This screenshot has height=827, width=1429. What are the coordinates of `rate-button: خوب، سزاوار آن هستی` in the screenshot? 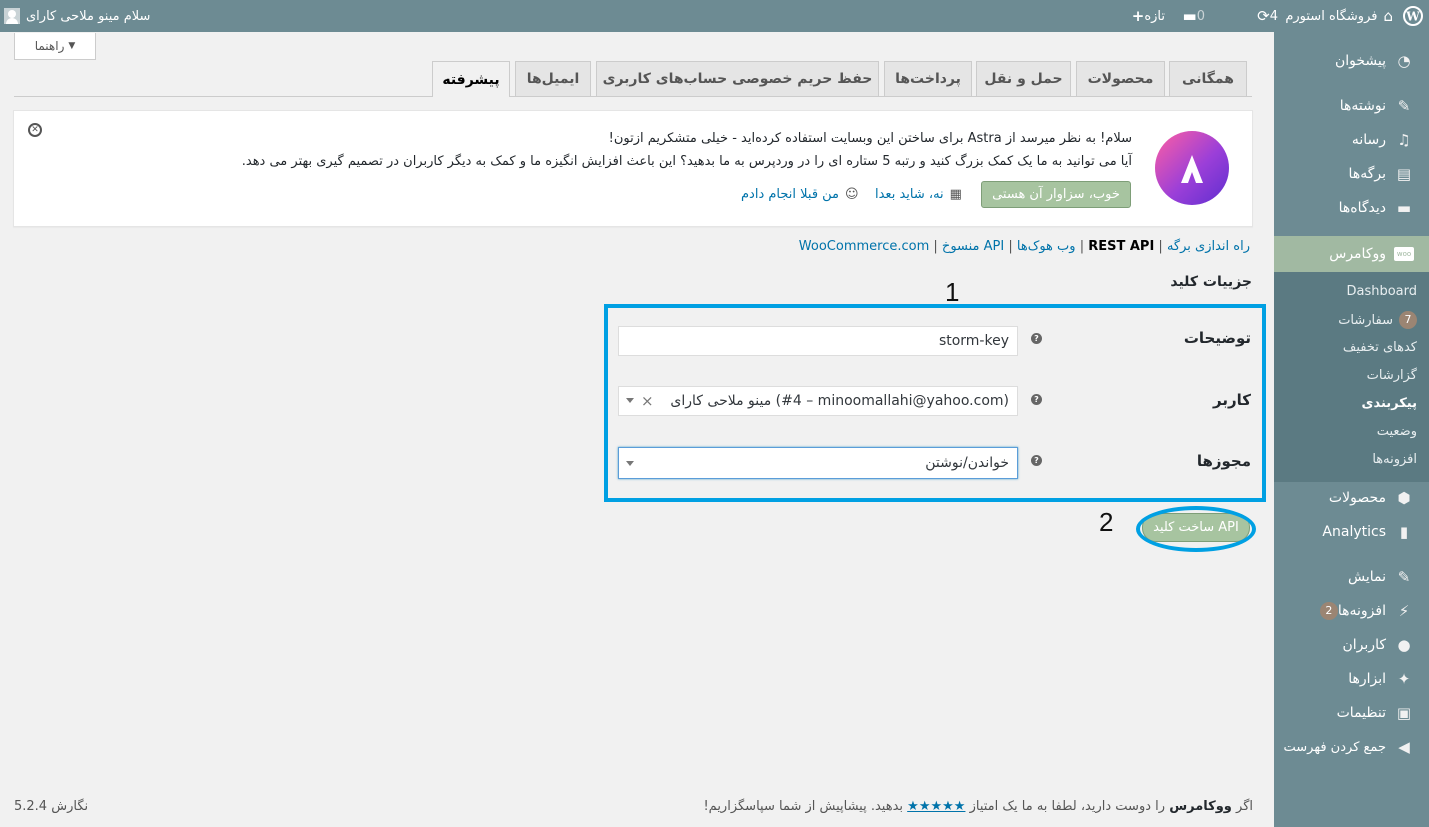 It's located at (1056, 194).